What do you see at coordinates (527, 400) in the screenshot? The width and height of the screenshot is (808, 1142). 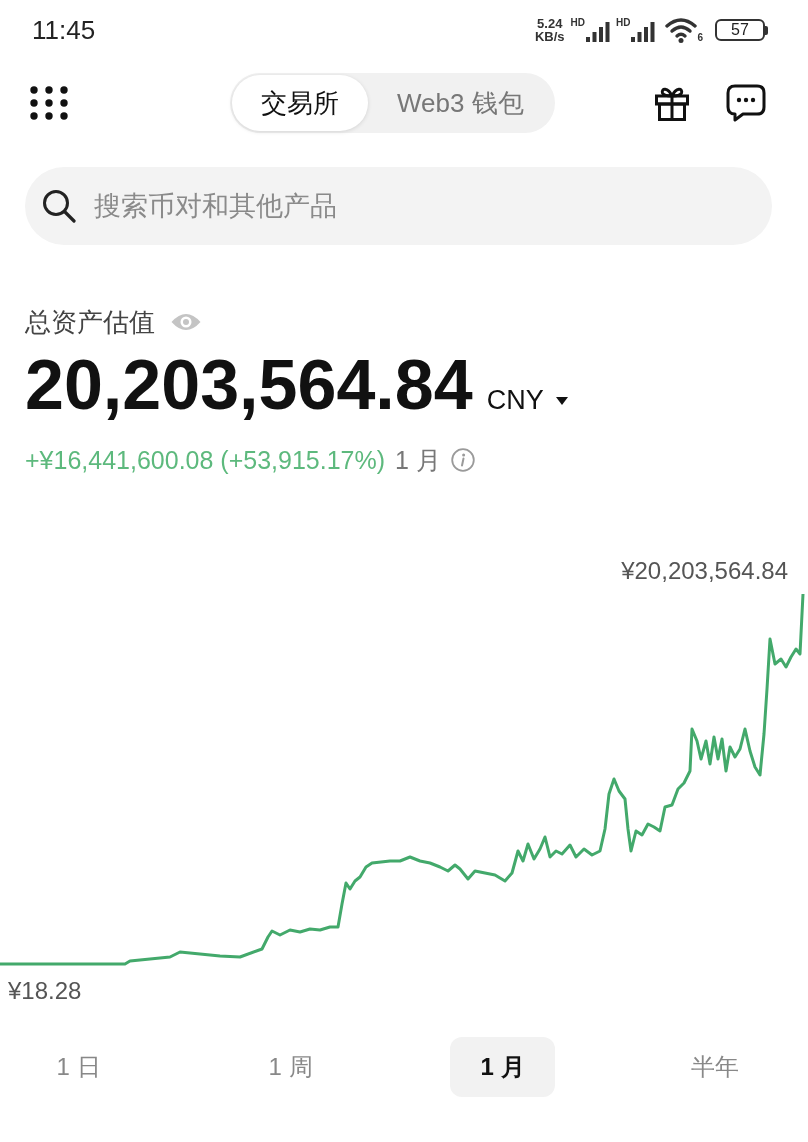 I see `currency-selector: CNY` at bounding box center [527, 400].